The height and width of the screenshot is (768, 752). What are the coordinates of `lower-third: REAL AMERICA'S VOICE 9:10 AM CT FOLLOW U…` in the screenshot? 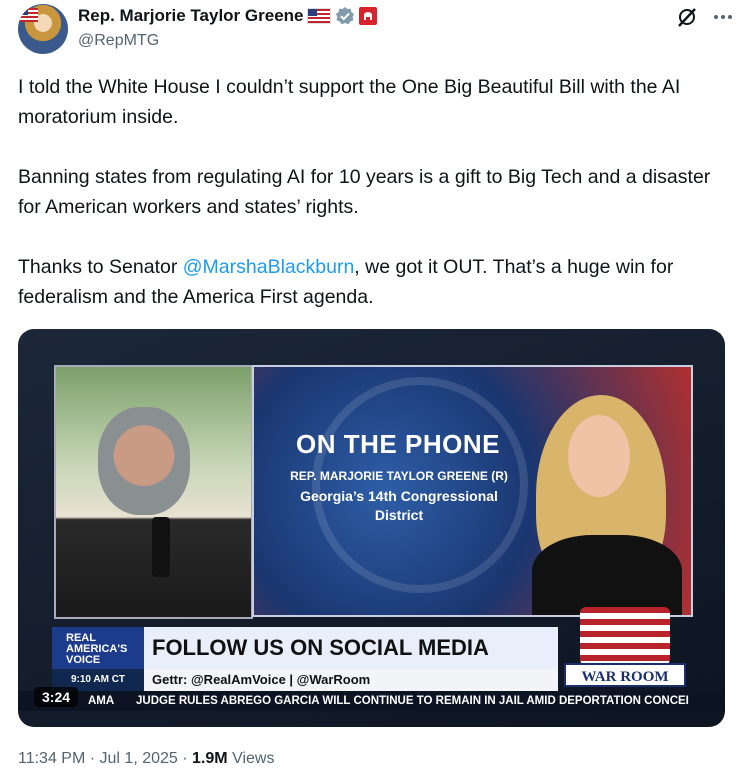 It's located at (305, 659).